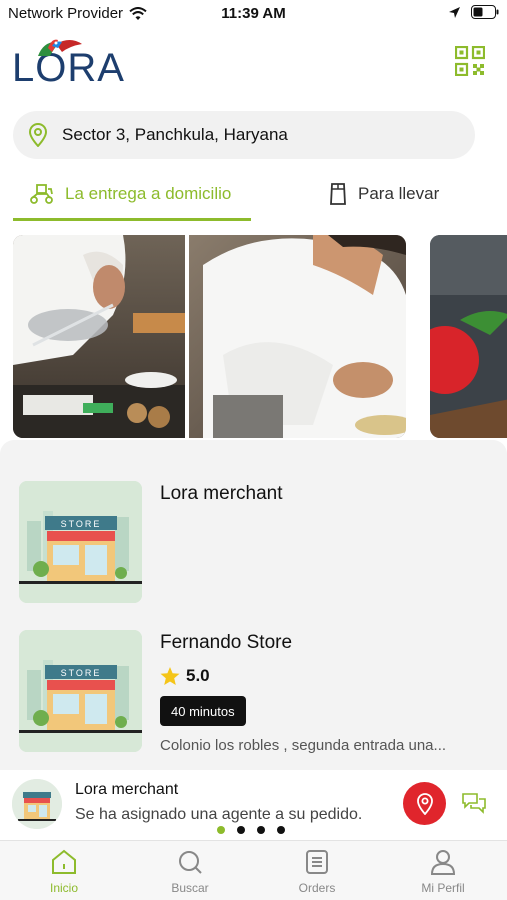  What do you see at coordinates (69, 63) in the screenshot?
I see `app-logo: LORA` at bounding box center [69, 63].